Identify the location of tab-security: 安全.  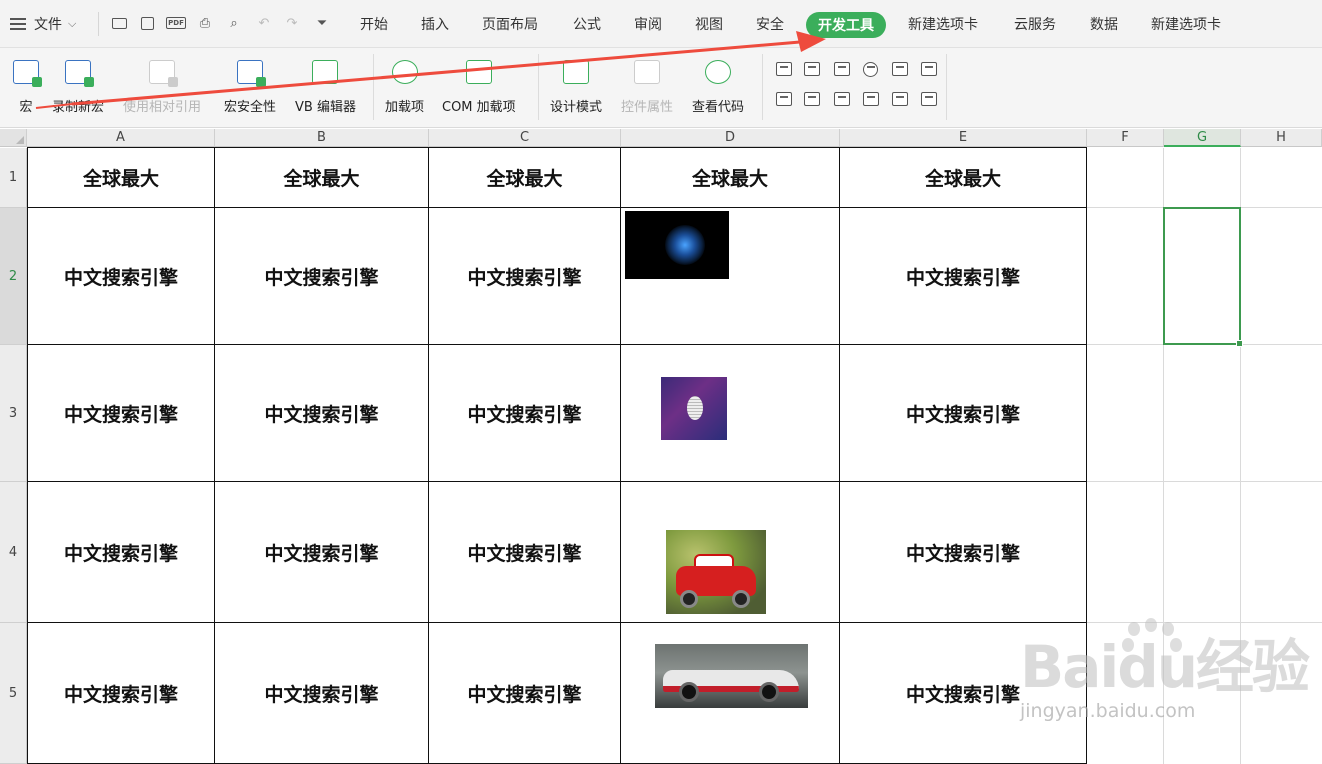
(770, 24).